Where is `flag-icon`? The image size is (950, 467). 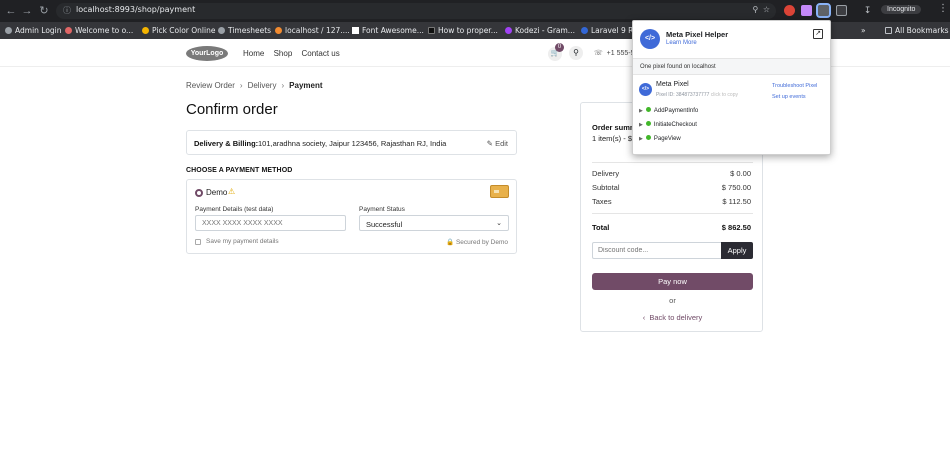 flag-icon is located at coordinates (355, 30).